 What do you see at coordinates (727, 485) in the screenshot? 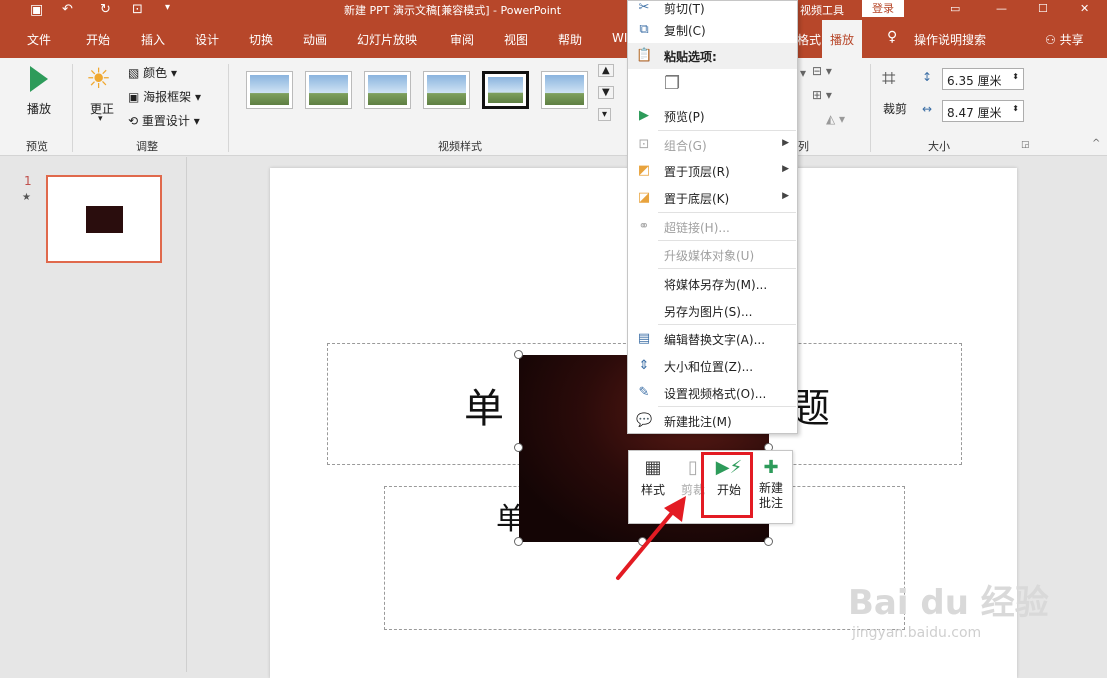
I see `highlight-box` at bounding box center [727, 485].